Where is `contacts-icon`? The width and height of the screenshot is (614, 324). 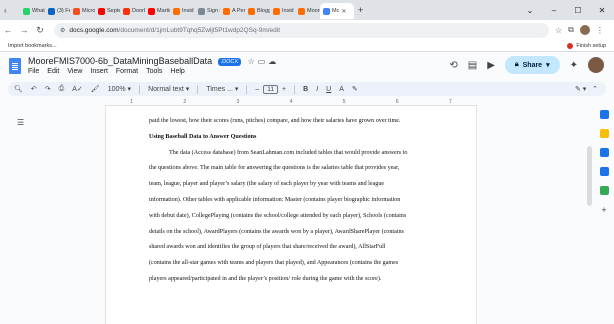 contacts-icon is located at coordinates (604, 171).